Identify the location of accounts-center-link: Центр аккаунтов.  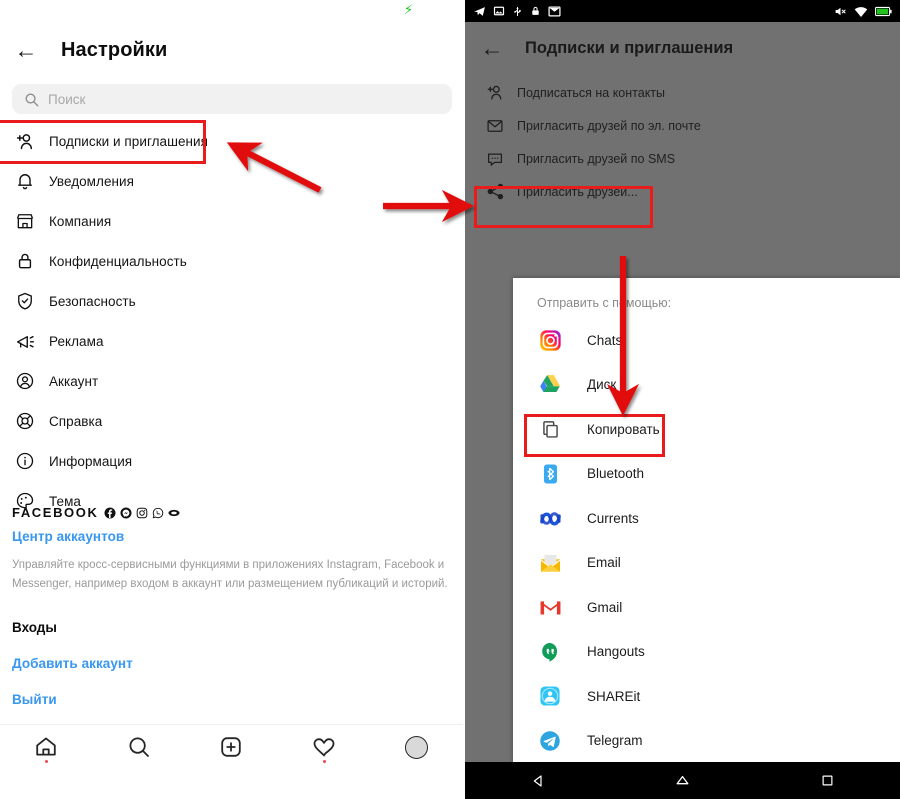
(234, 536).